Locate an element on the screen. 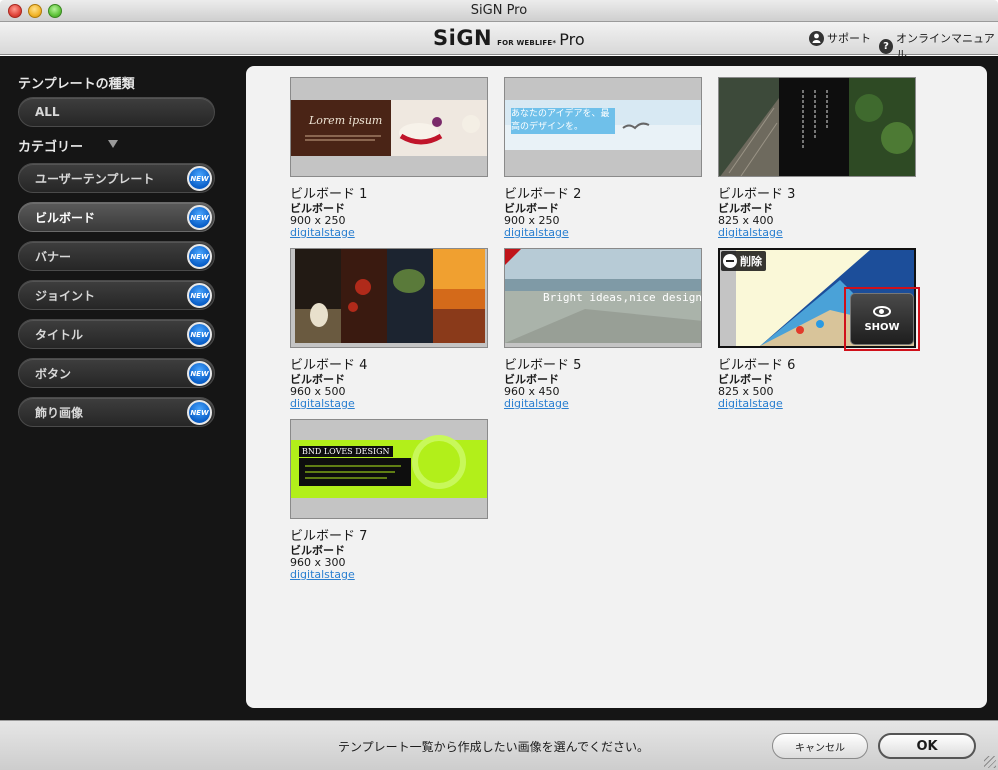 Image resolution: width=998 pixels, height=770 pixels. window-title: SiGN Pro is located at coordinates (499, 10).